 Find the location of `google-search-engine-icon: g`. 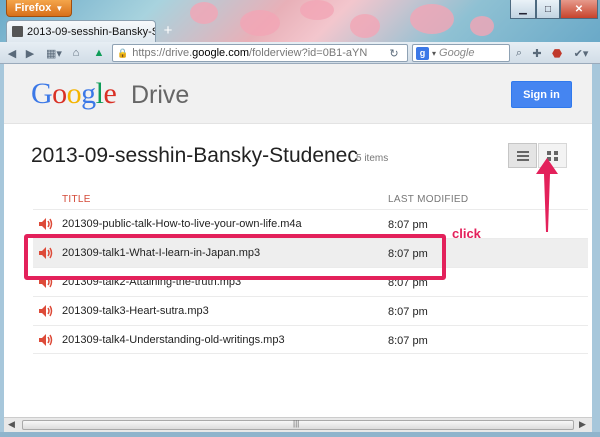

google-search-engine-icon: g is located at coordinates (422, 53).